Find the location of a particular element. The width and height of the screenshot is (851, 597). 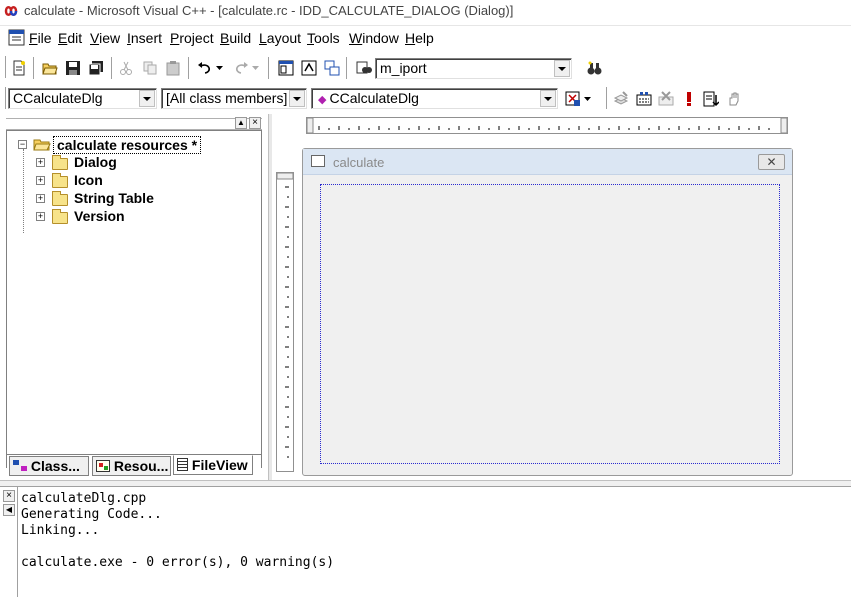

wizard-action-dropdown is located at coordinates (588, 99).